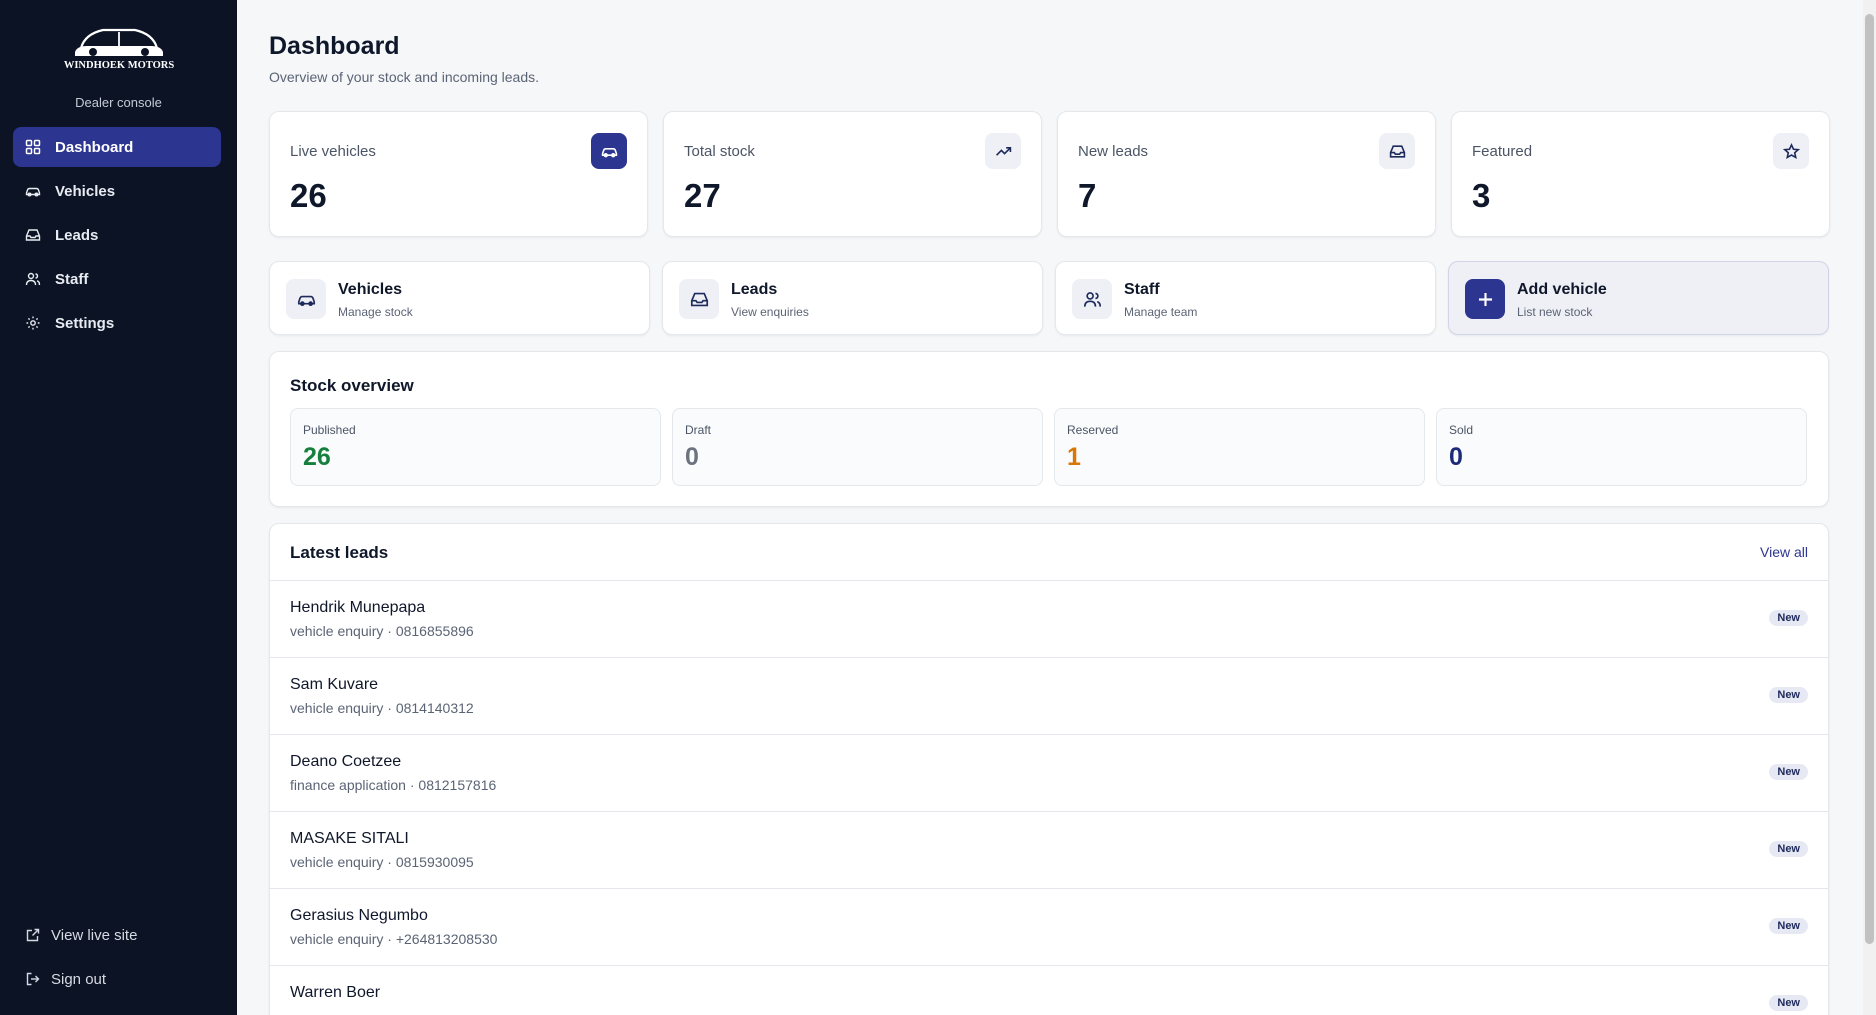 Image resolution: width=1876 pixels, height=1015 pixels. What do you see at coordinates (352, 385) in the screenshot?
I see `stock-overview-title: Stock overview` at bounding box center [352, 385].